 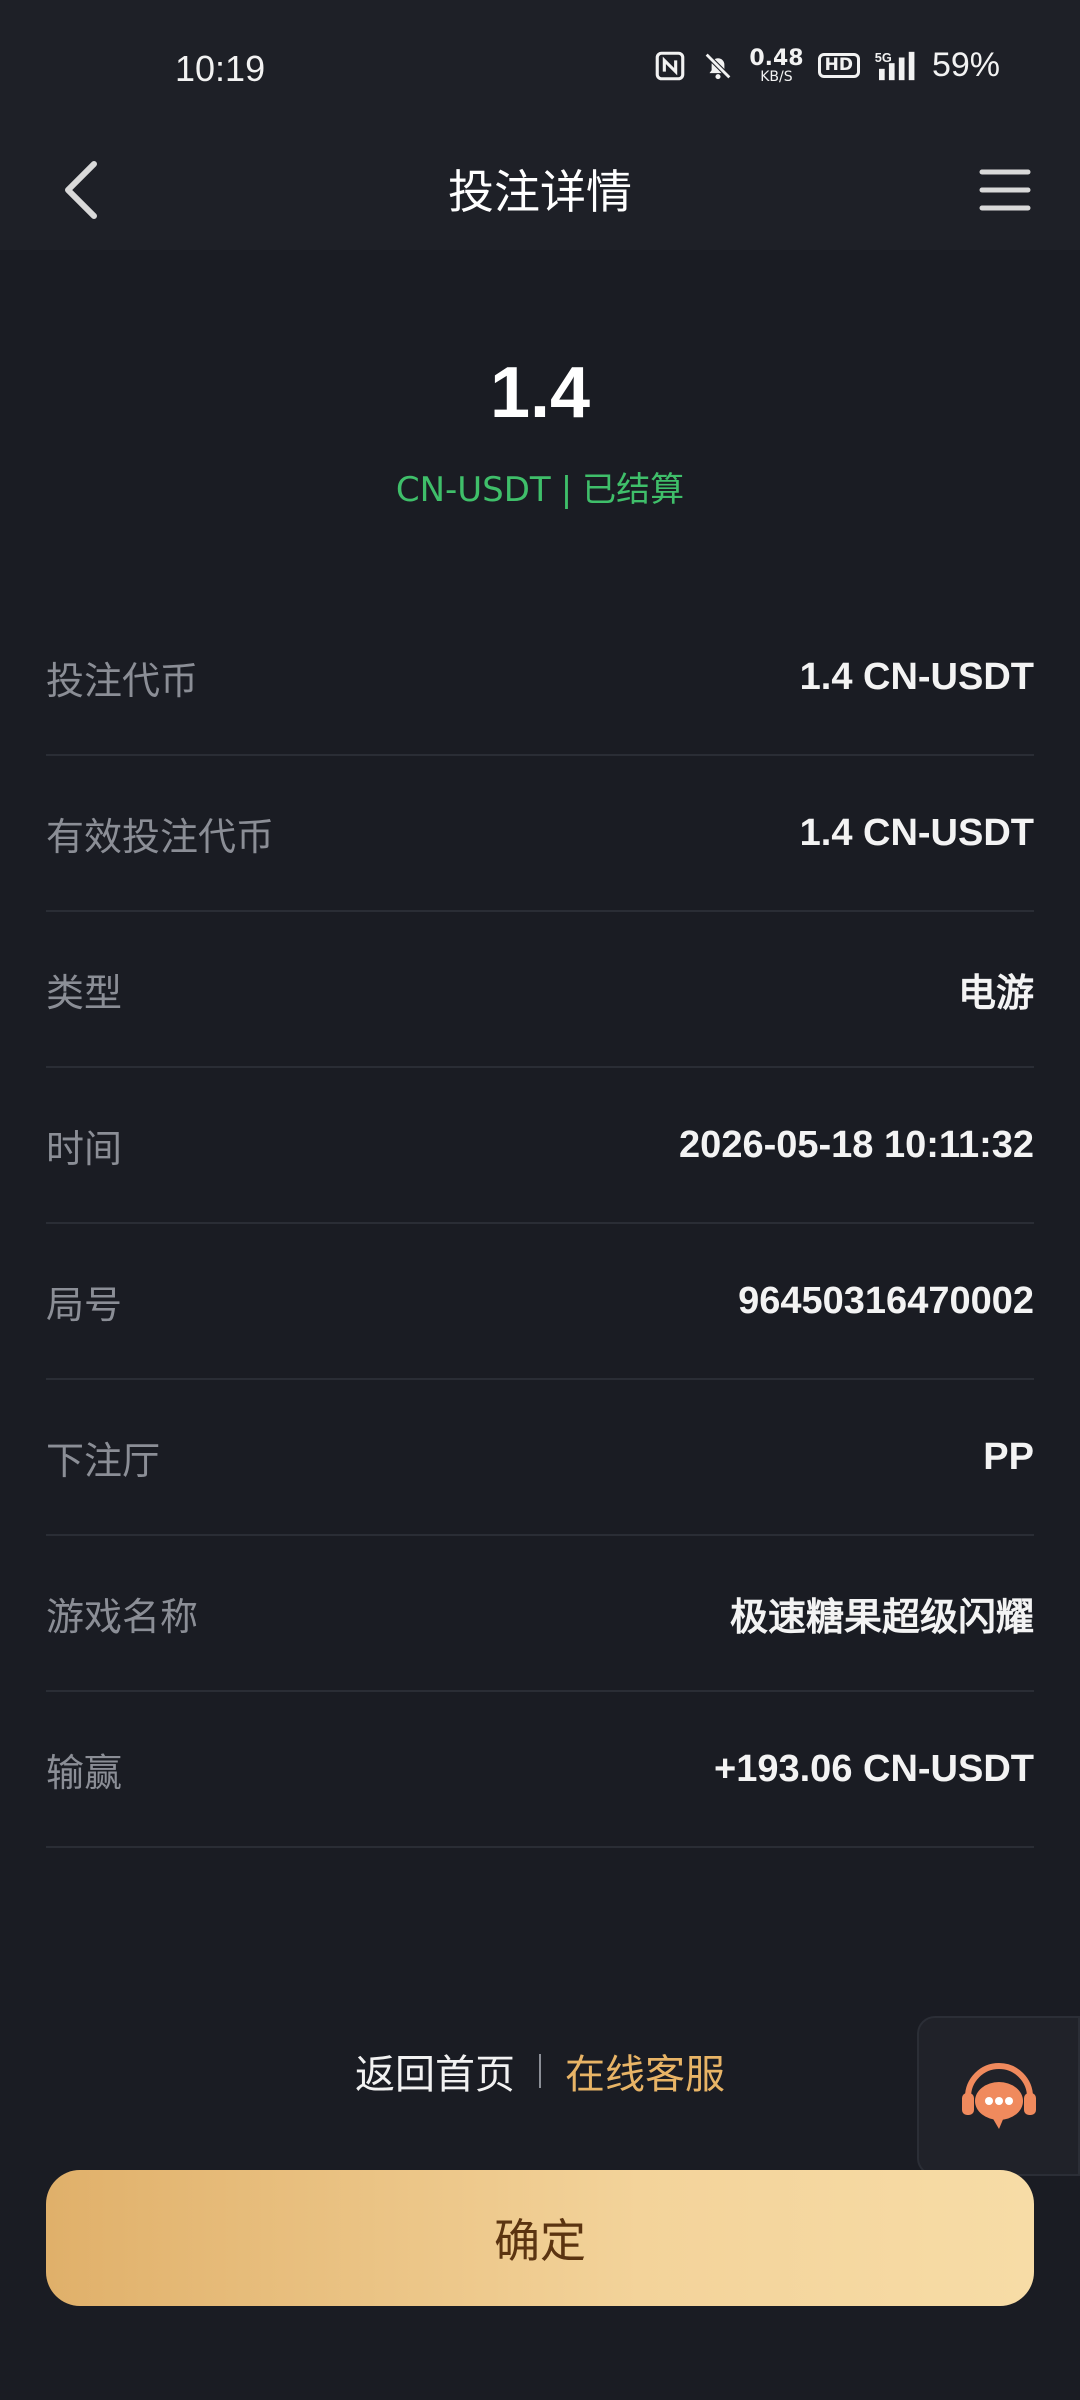 What do you see at coordinates (838, 65) in the screenshot?
I see `hd-icon: HD` at bounding box center [838, 65].